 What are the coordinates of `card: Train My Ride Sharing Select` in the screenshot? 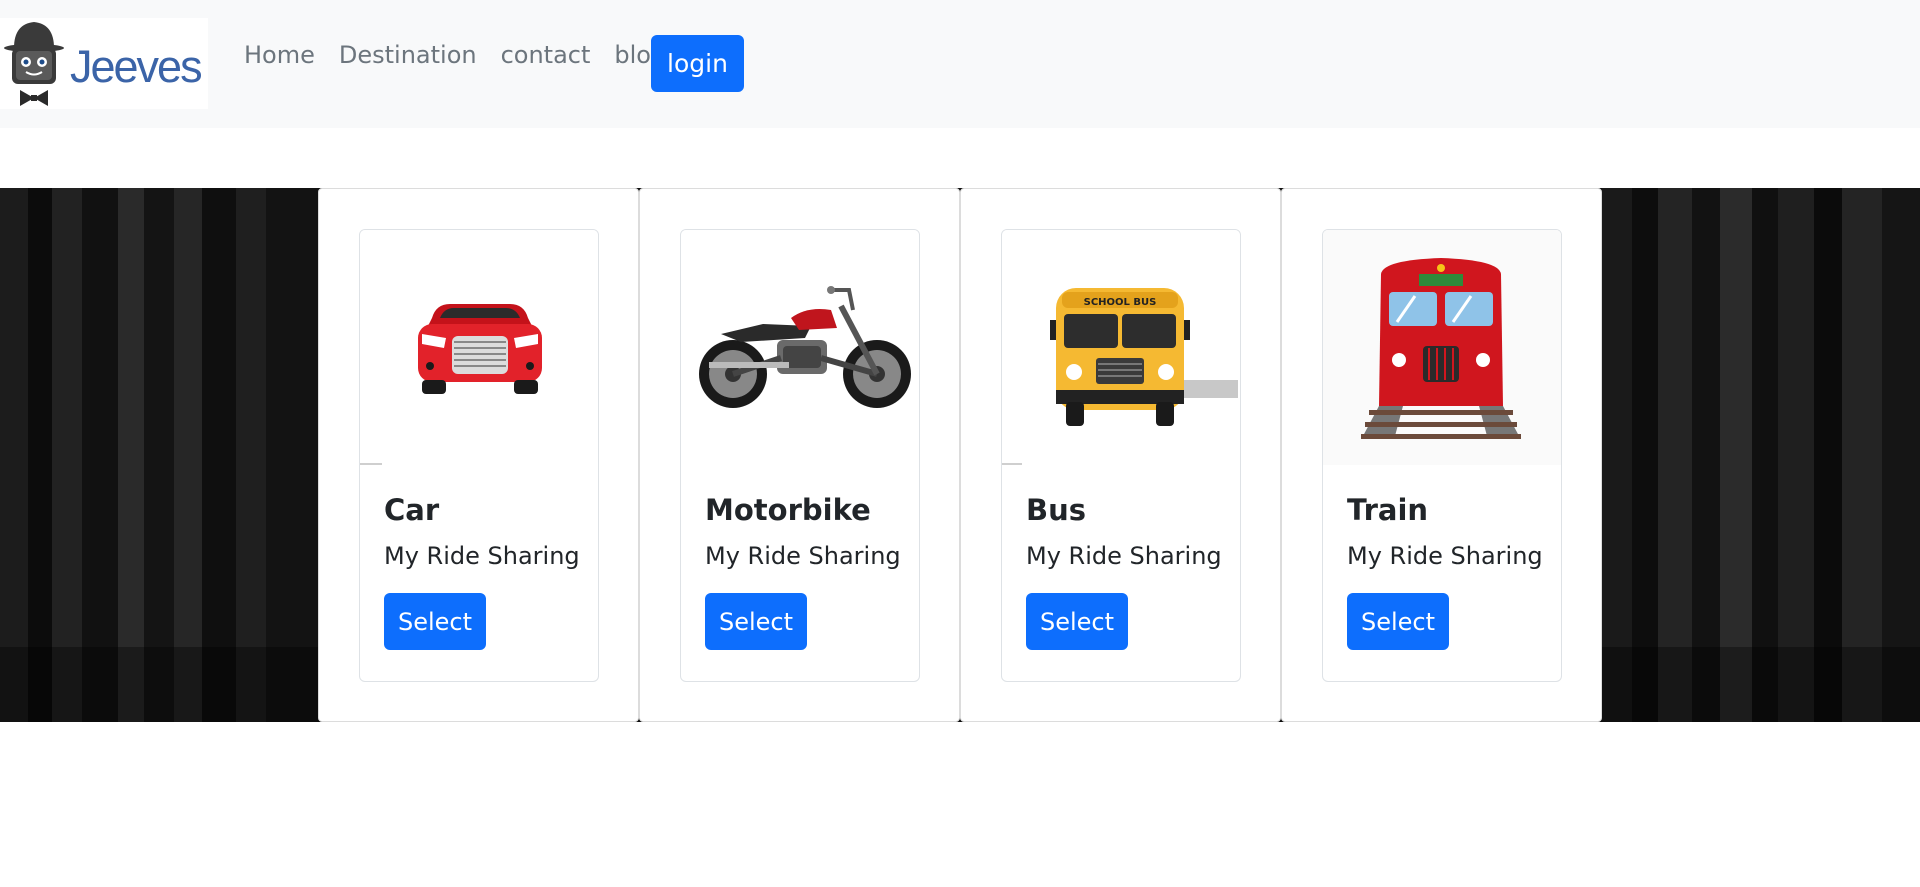 It's located at (1442, 455).